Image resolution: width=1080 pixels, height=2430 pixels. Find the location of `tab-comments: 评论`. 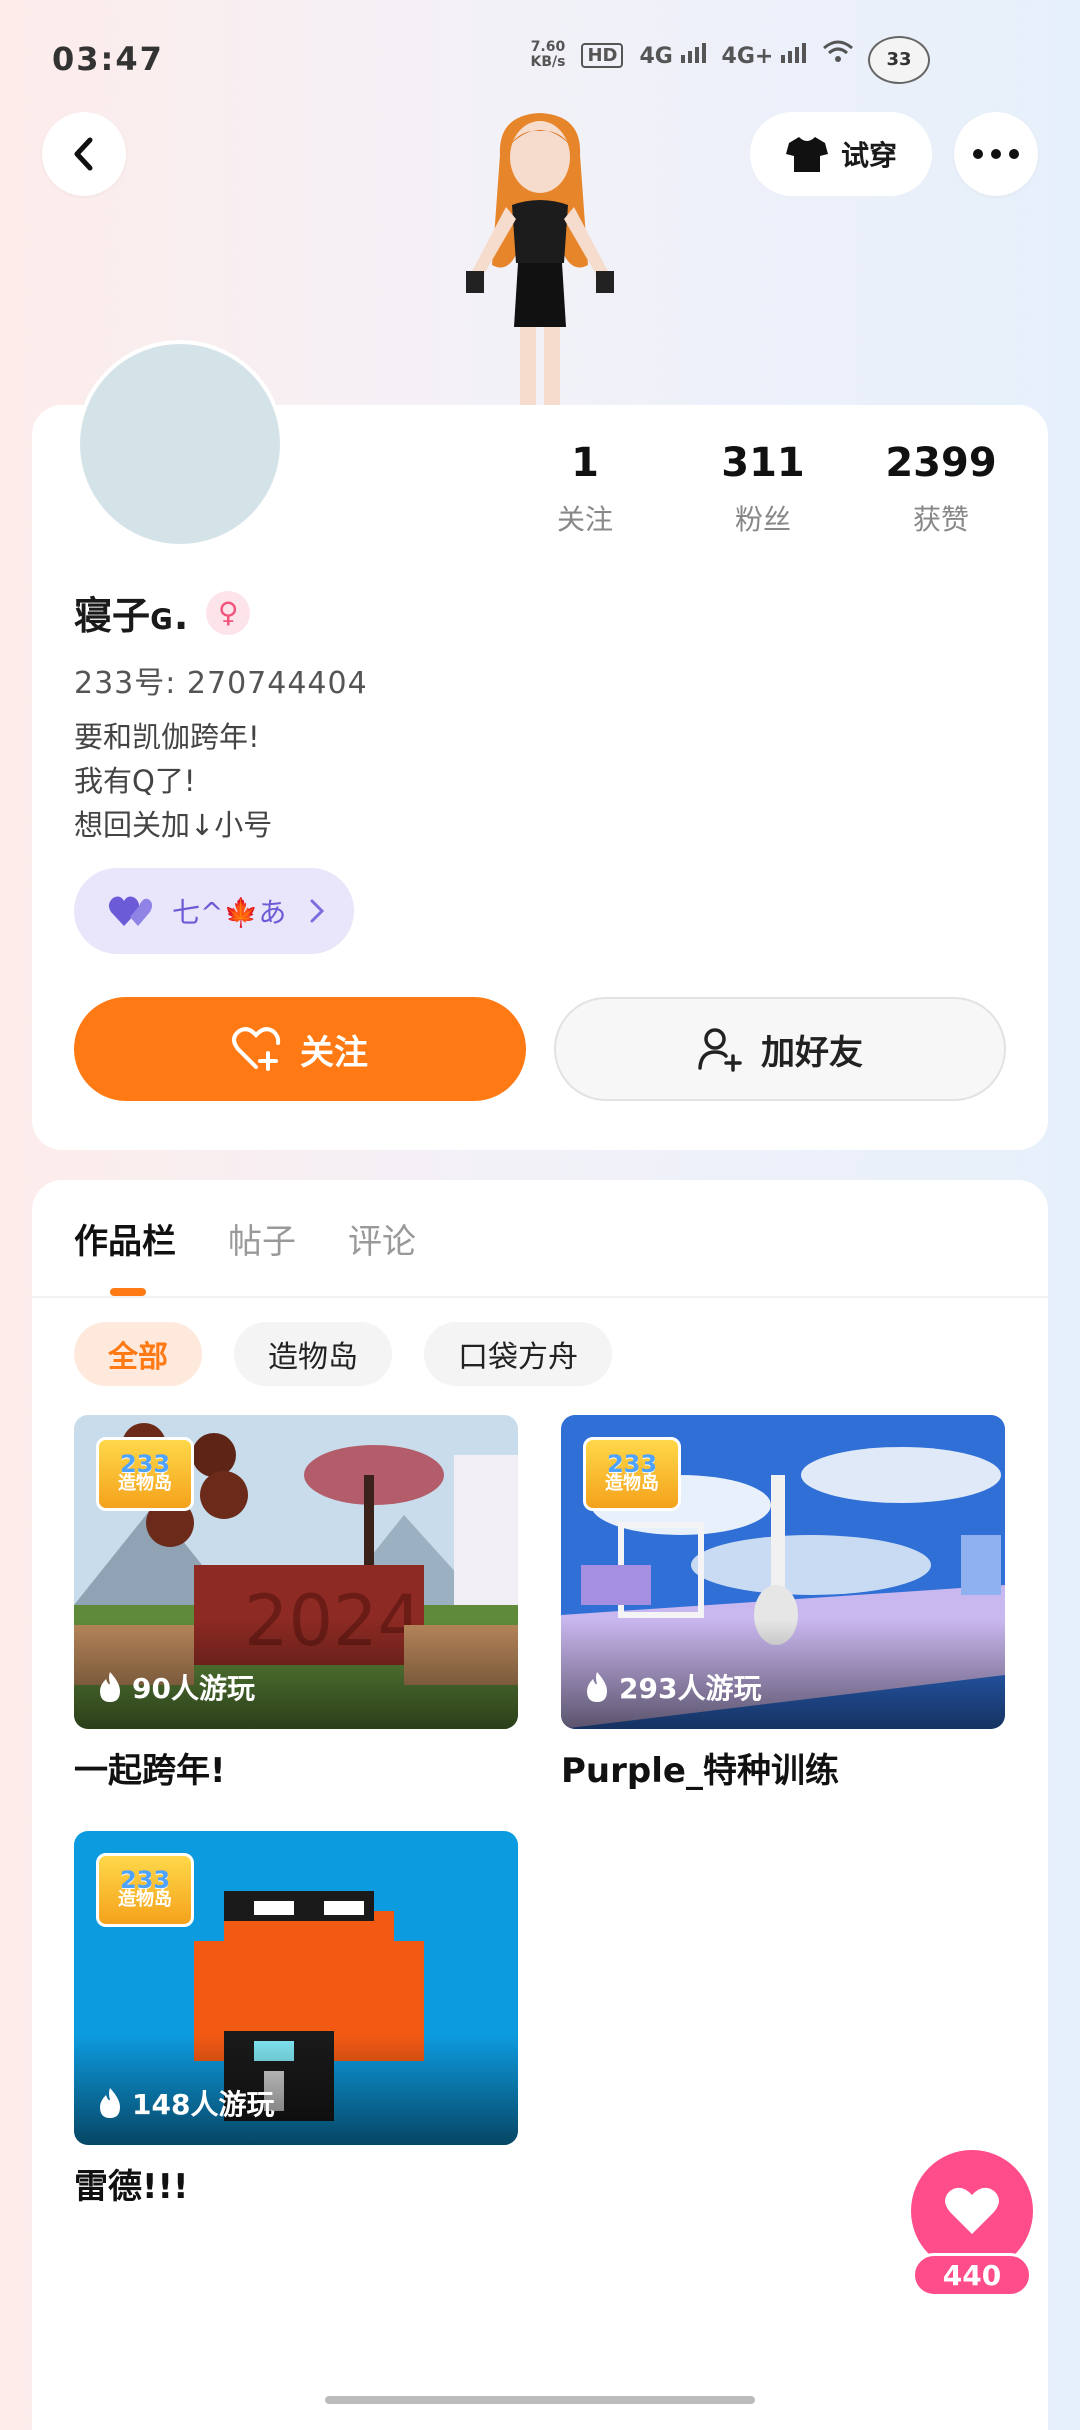

tab-comments: 评论 is located at coordinates (382, 1238).